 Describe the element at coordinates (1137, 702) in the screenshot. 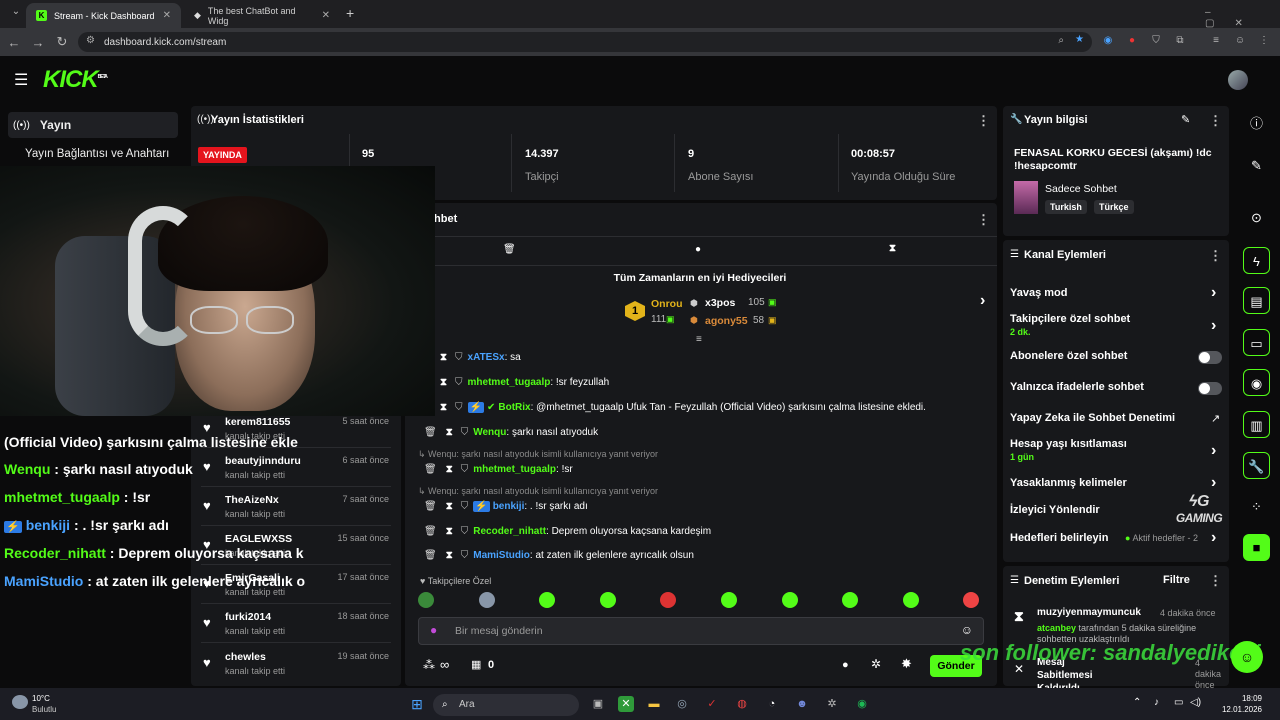

I see `tray-chevron-icon: ⌃` at that location.